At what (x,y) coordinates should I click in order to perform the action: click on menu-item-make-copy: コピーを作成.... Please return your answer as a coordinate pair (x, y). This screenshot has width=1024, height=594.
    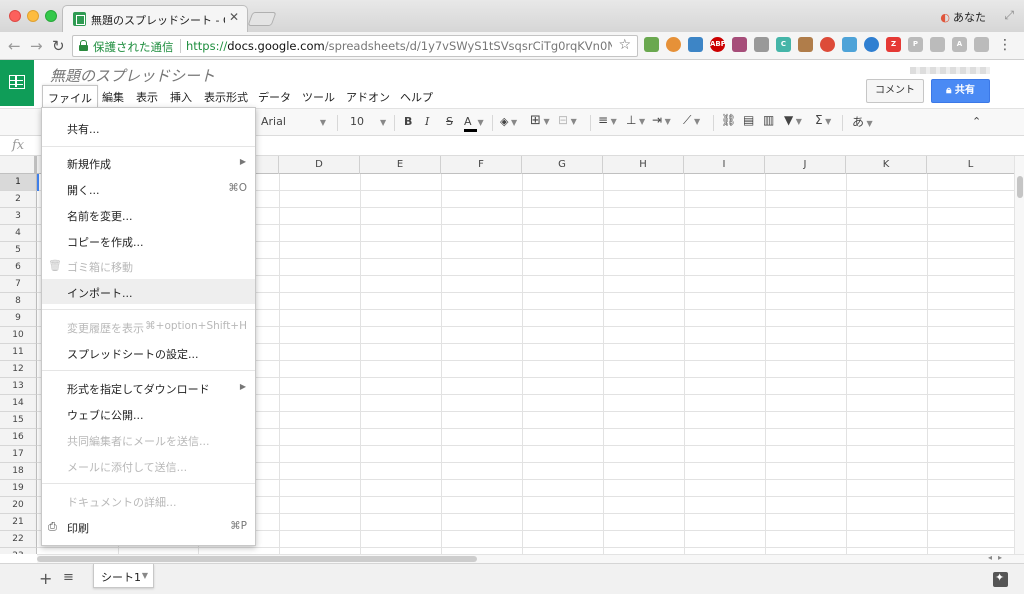
    Looking at the image, I should click on (148, 240).